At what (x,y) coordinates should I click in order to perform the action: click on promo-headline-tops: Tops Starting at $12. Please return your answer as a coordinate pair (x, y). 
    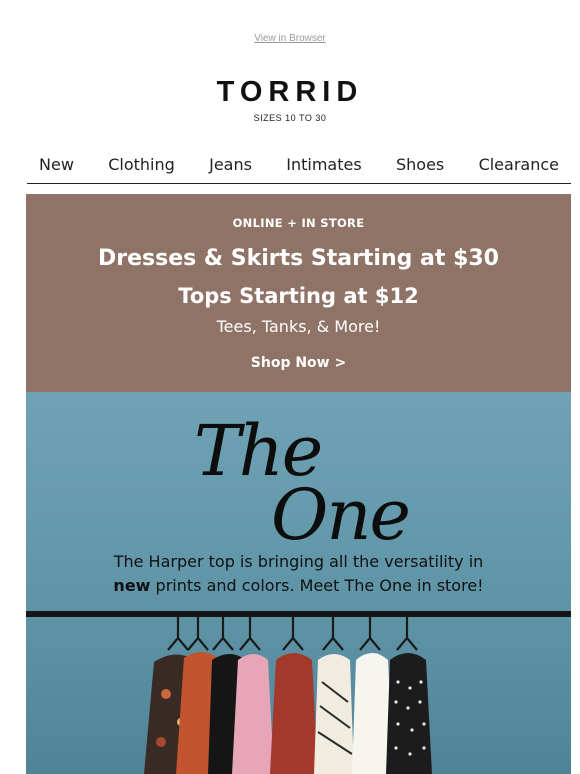
    Looking at the image, I should click on (298, 296).